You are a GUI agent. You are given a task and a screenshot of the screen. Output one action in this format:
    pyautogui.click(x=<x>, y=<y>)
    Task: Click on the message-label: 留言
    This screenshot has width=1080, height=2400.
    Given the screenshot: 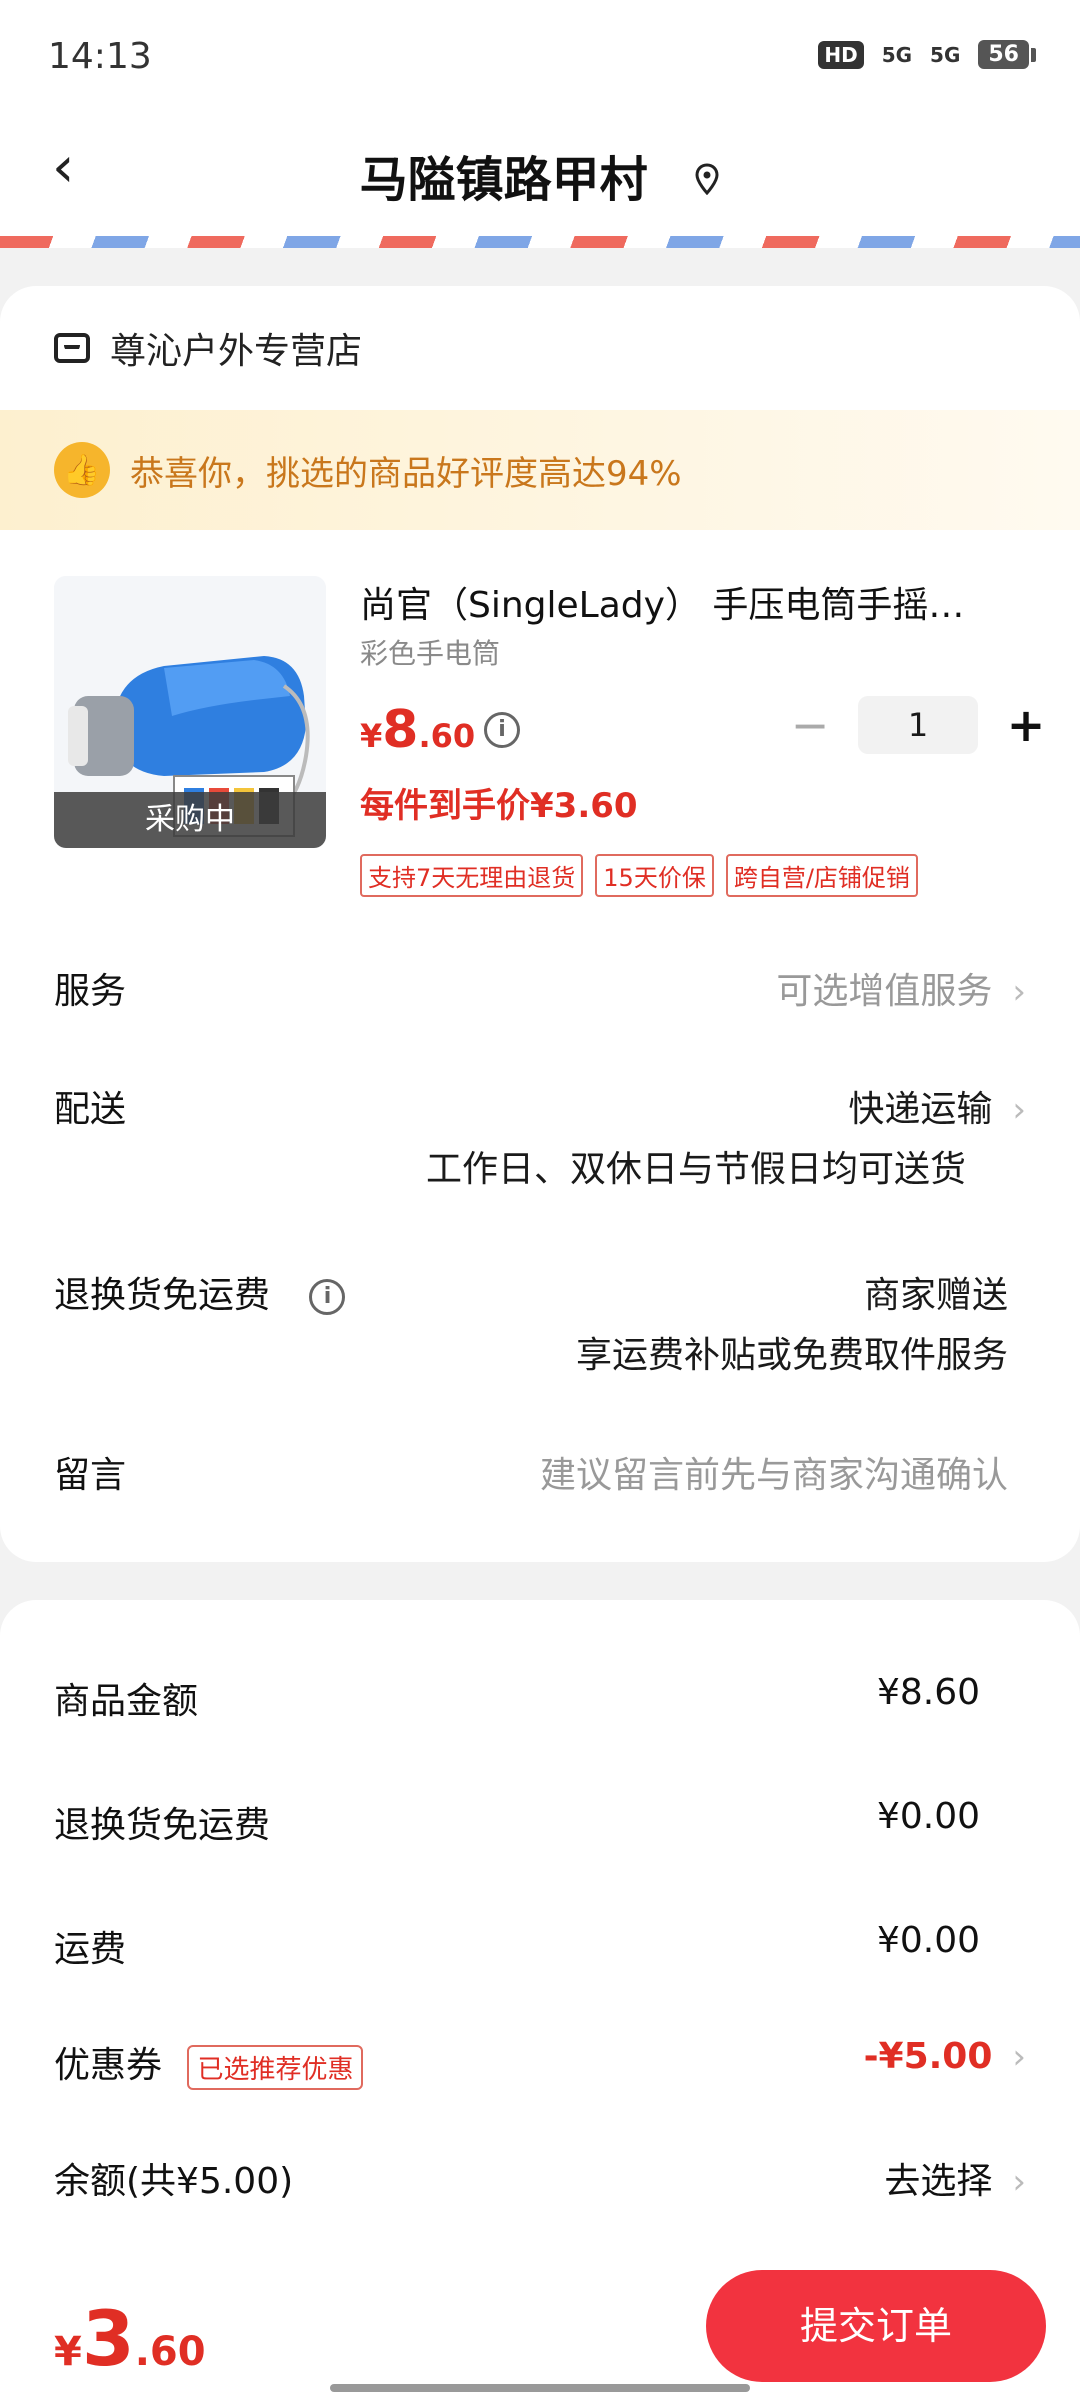 What is the action you would take?
    pyautogui.click(x=90, y=1475)
    